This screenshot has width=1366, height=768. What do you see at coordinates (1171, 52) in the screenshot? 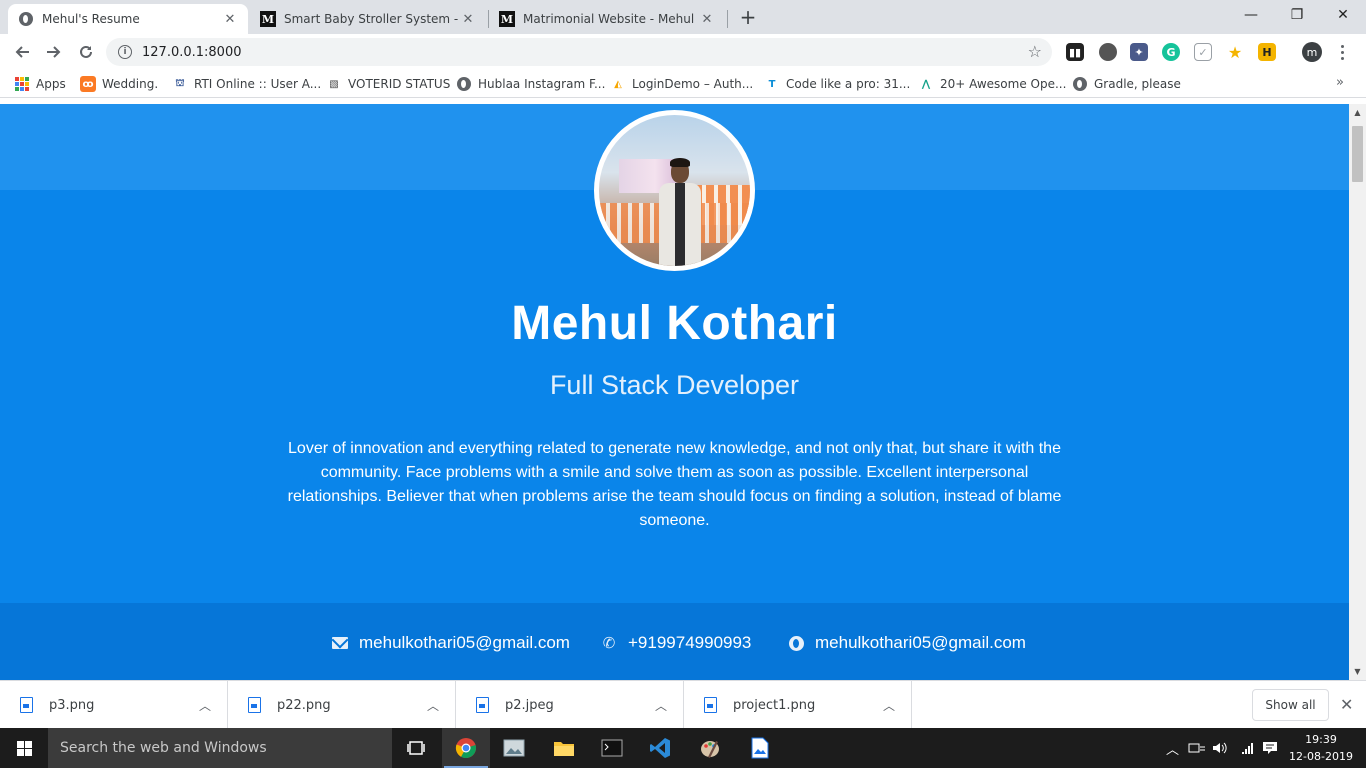
I see `extension-grammarly-icon: G` at bounding box center [1171, 52].